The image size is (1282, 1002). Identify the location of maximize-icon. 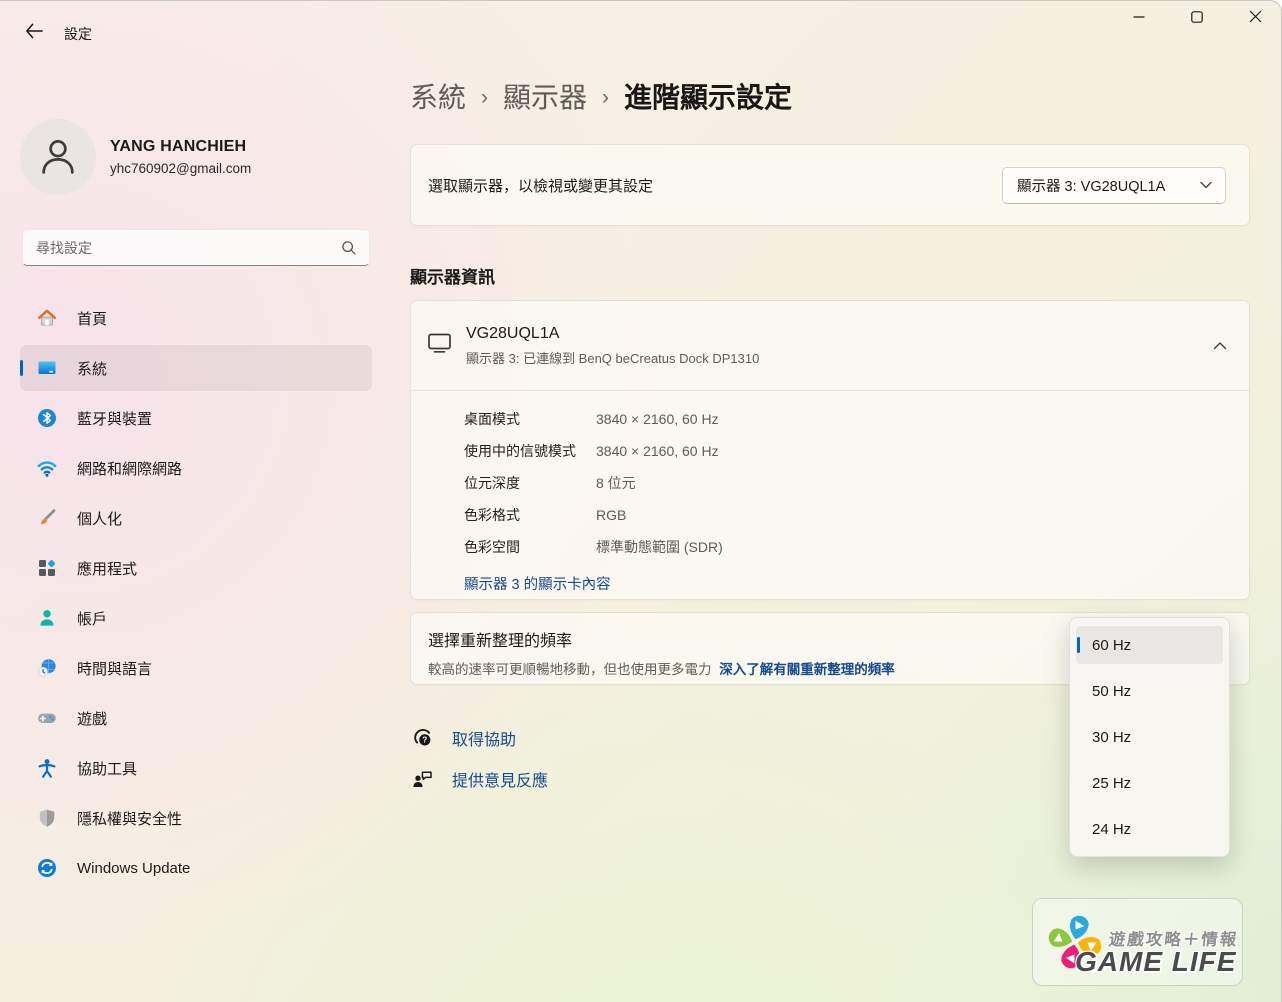
(1197, 19).